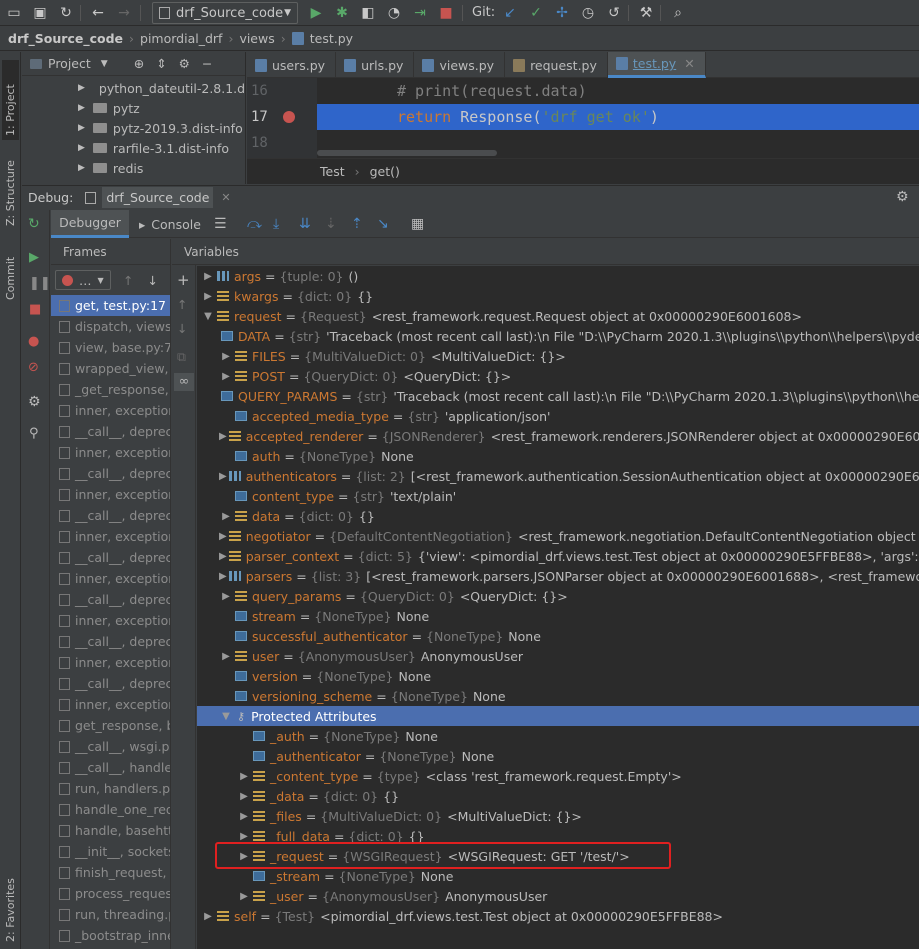 This screenshot has height=949, width=919. What do you see at coordinates (407, 153) in the screenshot?
I see `horizontal-scrollbar` at bounding box center [407, 153].